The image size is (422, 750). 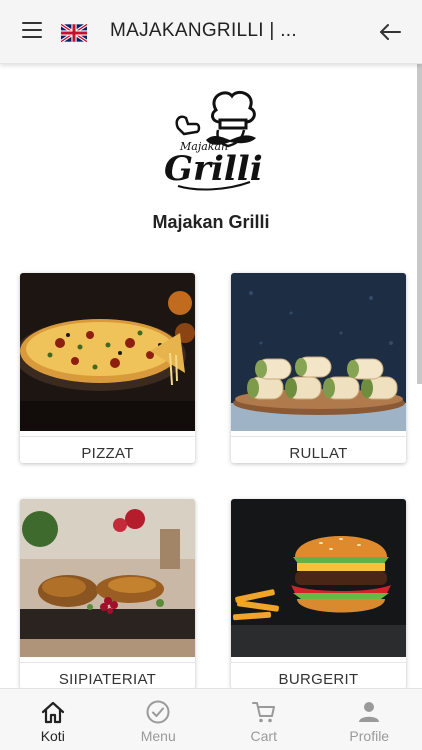 What do you see at coordinates (369, 712) in the screenshot?
I see `person-icon` at bounding box center [369, 712].